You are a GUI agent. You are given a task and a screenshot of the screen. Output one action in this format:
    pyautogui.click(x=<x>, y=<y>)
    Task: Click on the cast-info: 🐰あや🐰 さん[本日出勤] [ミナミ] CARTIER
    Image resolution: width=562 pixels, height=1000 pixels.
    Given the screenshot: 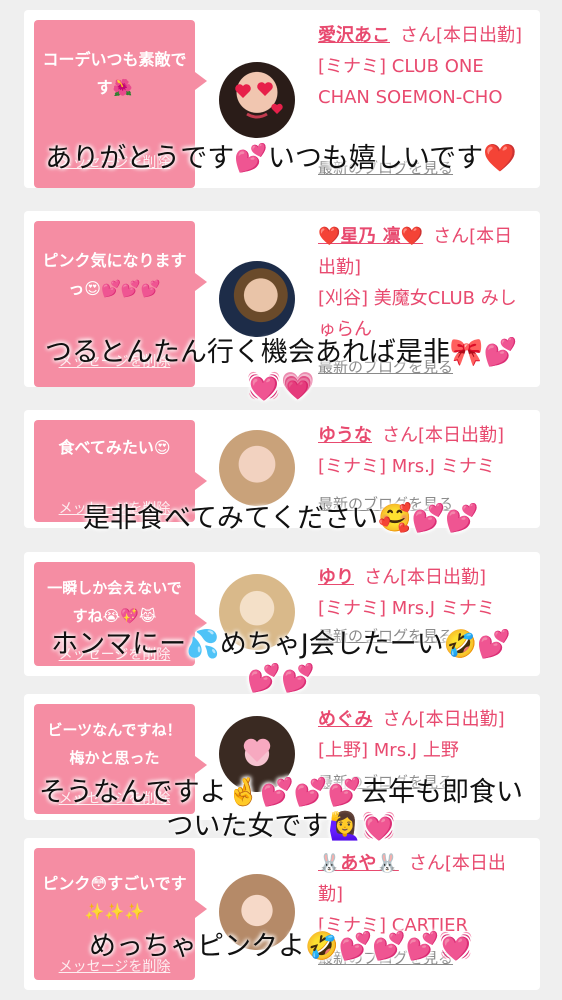 What is the action you would take?
    pyautogui.click(x=424, y=894)
    